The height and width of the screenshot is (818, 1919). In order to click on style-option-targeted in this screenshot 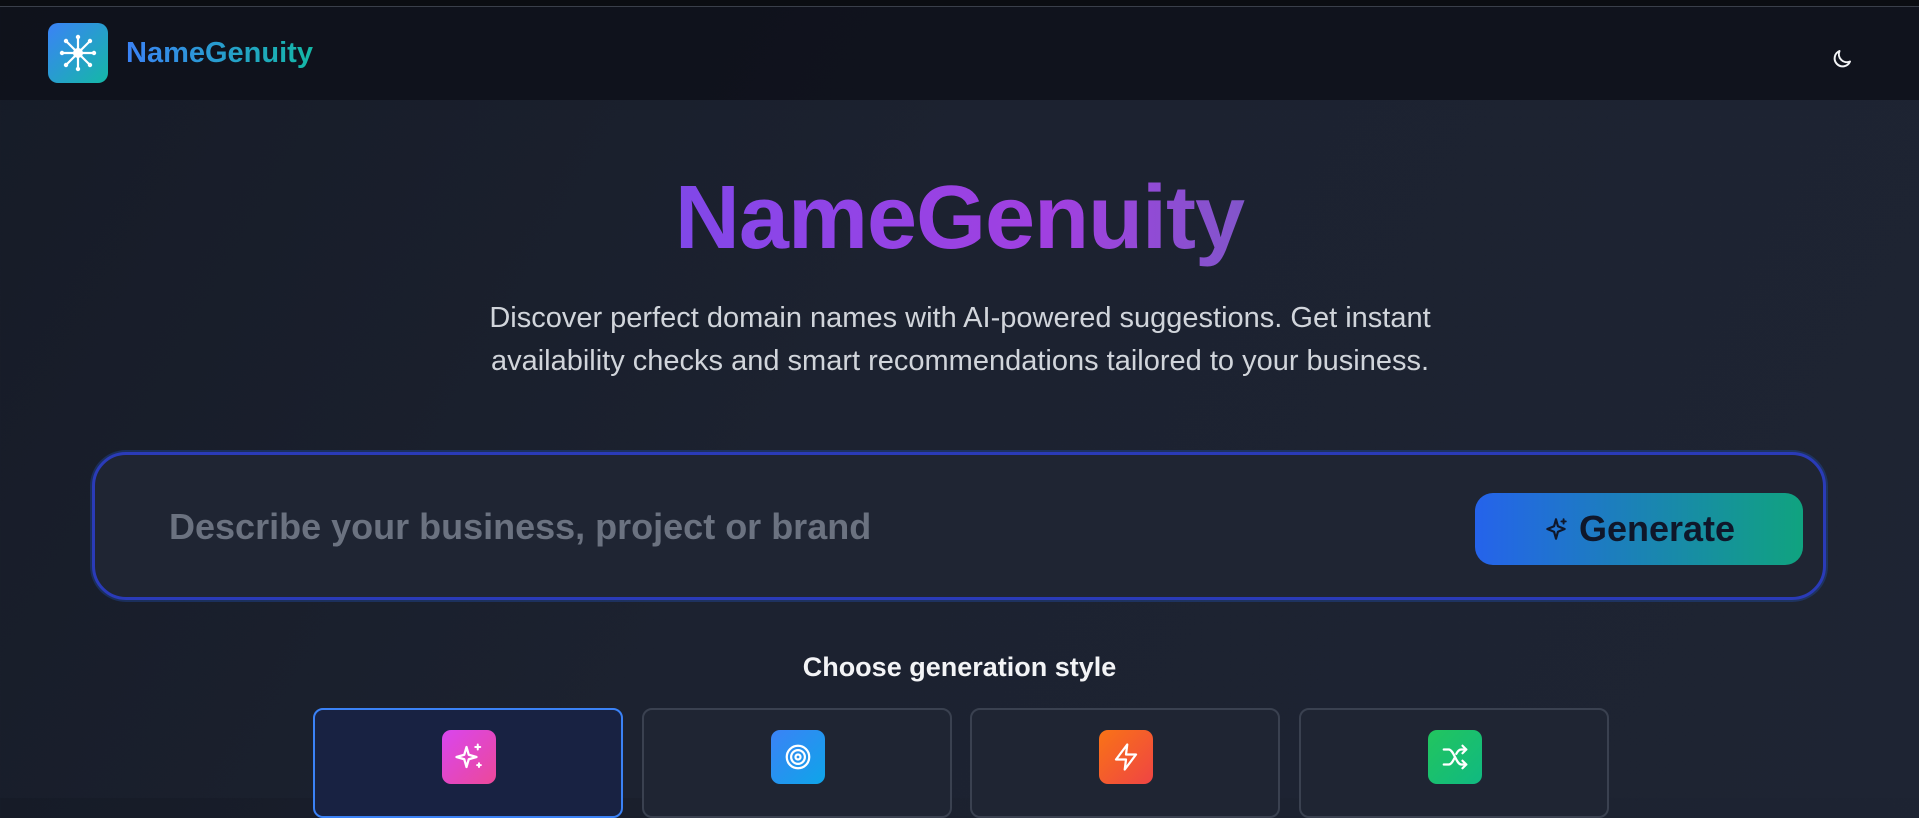, I will do `click(797, 763)`.